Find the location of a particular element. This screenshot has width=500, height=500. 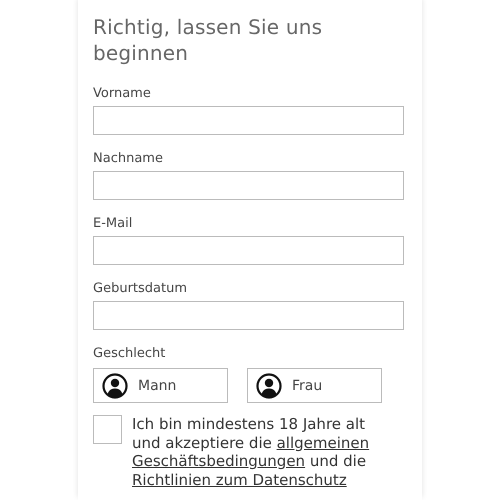

link: allgemeinen is located at coordinates (323, 443).